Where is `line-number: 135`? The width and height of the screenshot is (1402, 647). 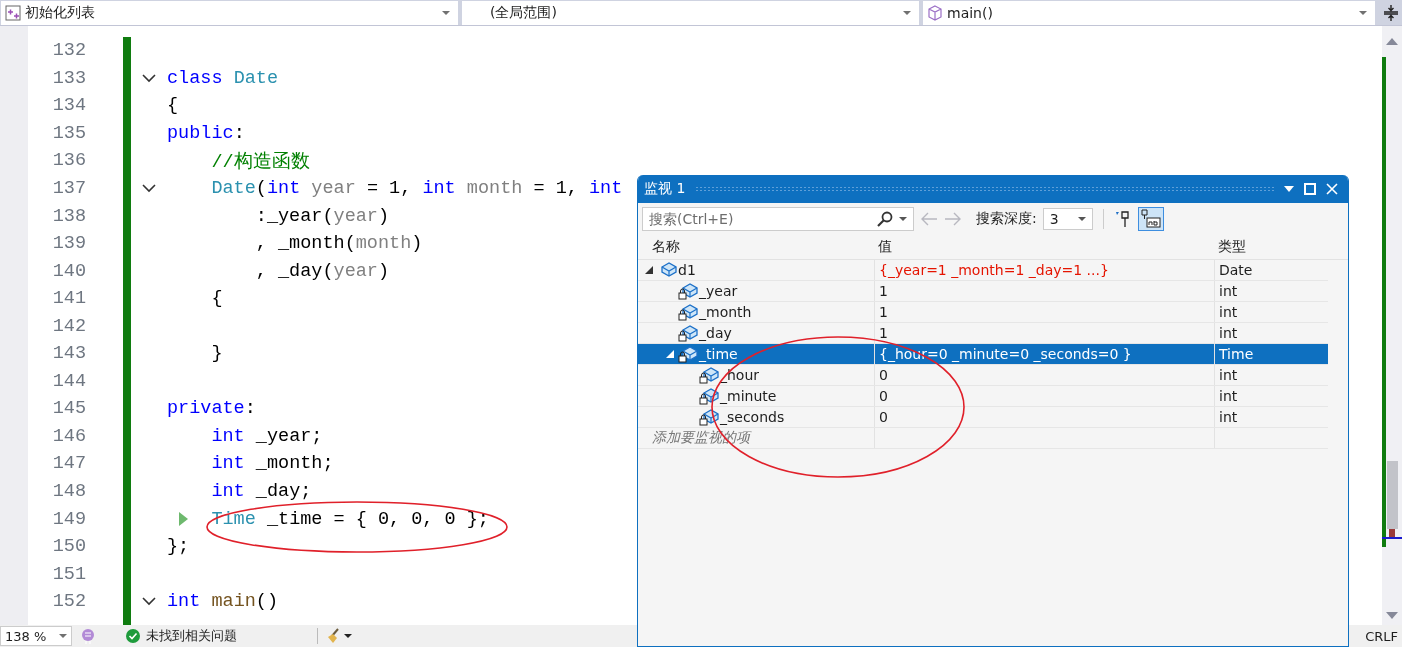
line-number: 135 is located at coordinates (68, 133).